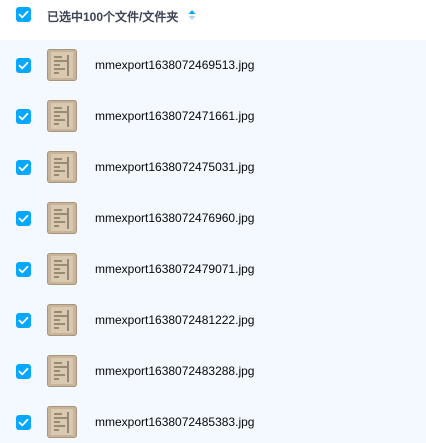  Describe the element at coordinates (175, 371) in the screenshot. I see `file-name: mmexport1638072483288.jpg` at that location.